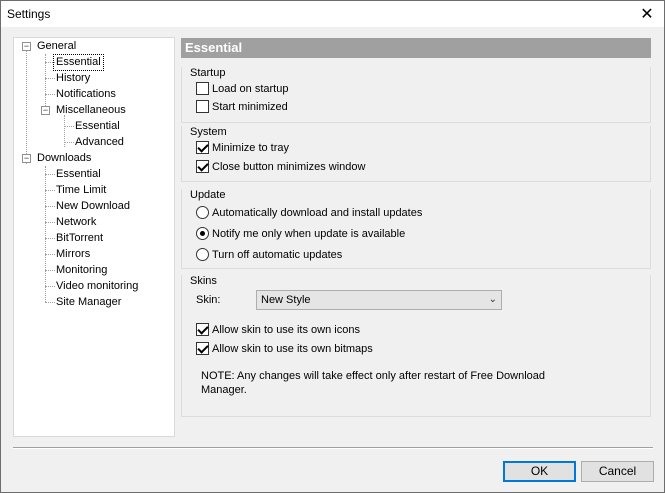 The image size is (665, 493). I want to click on tree-item-time-limit: Time Limit, so click(81, 190).